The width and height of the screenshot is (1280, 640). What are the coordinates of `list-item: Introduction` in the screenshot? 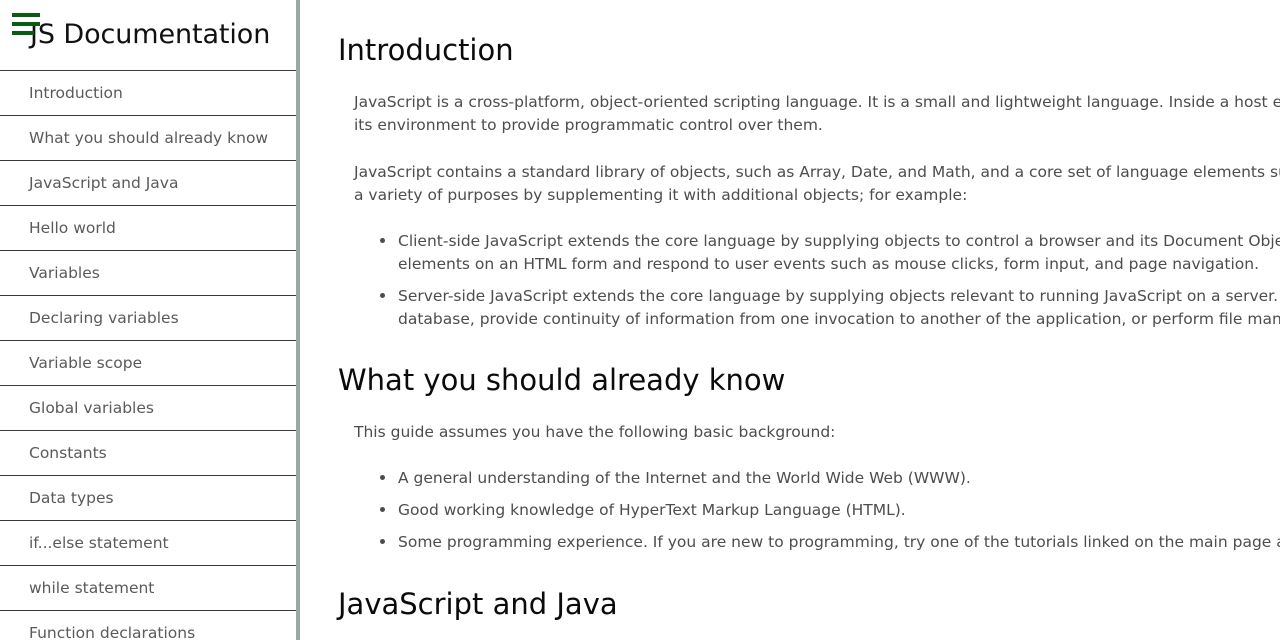 It's located at (148, 92).